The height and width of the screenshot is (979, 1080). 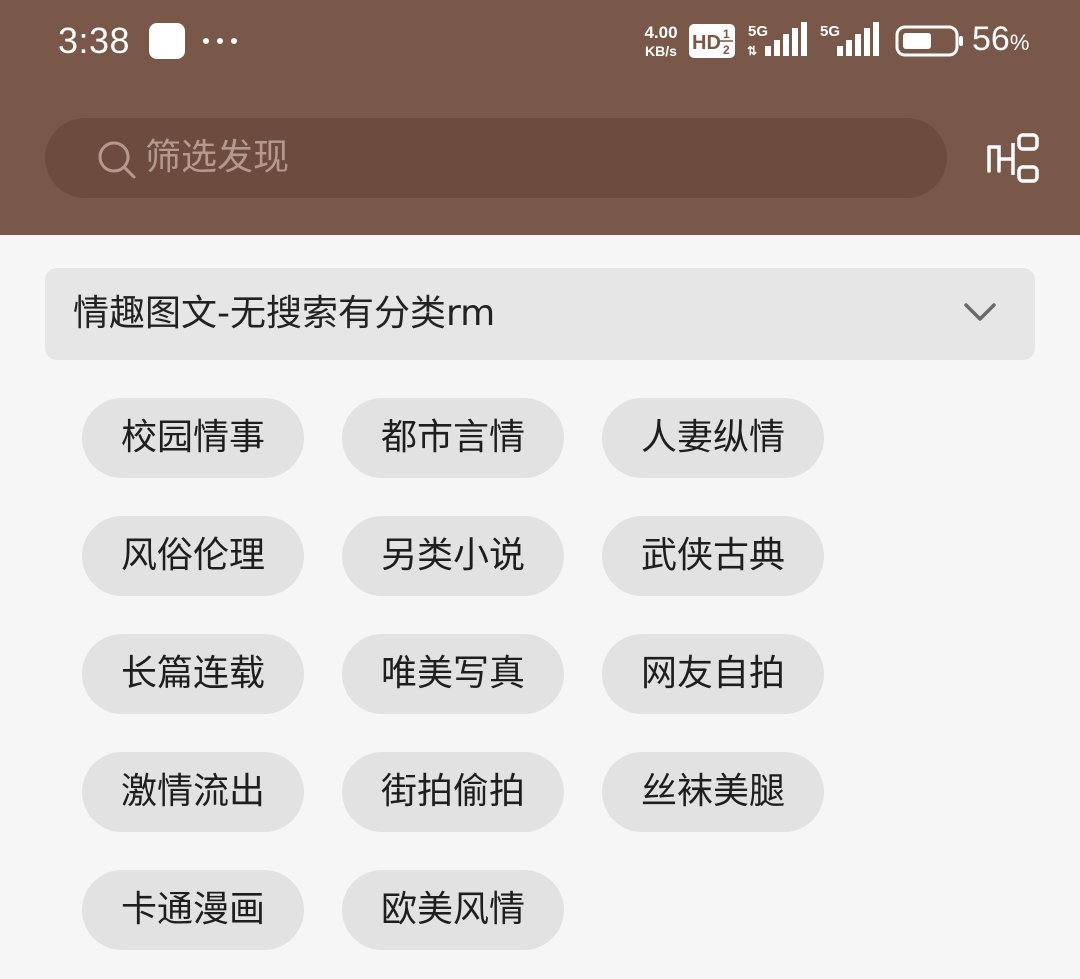 What do you see at coordinates (220, 42) in the screenshot?
I see `more-notifications-icon` at bounding box center [220, 42].